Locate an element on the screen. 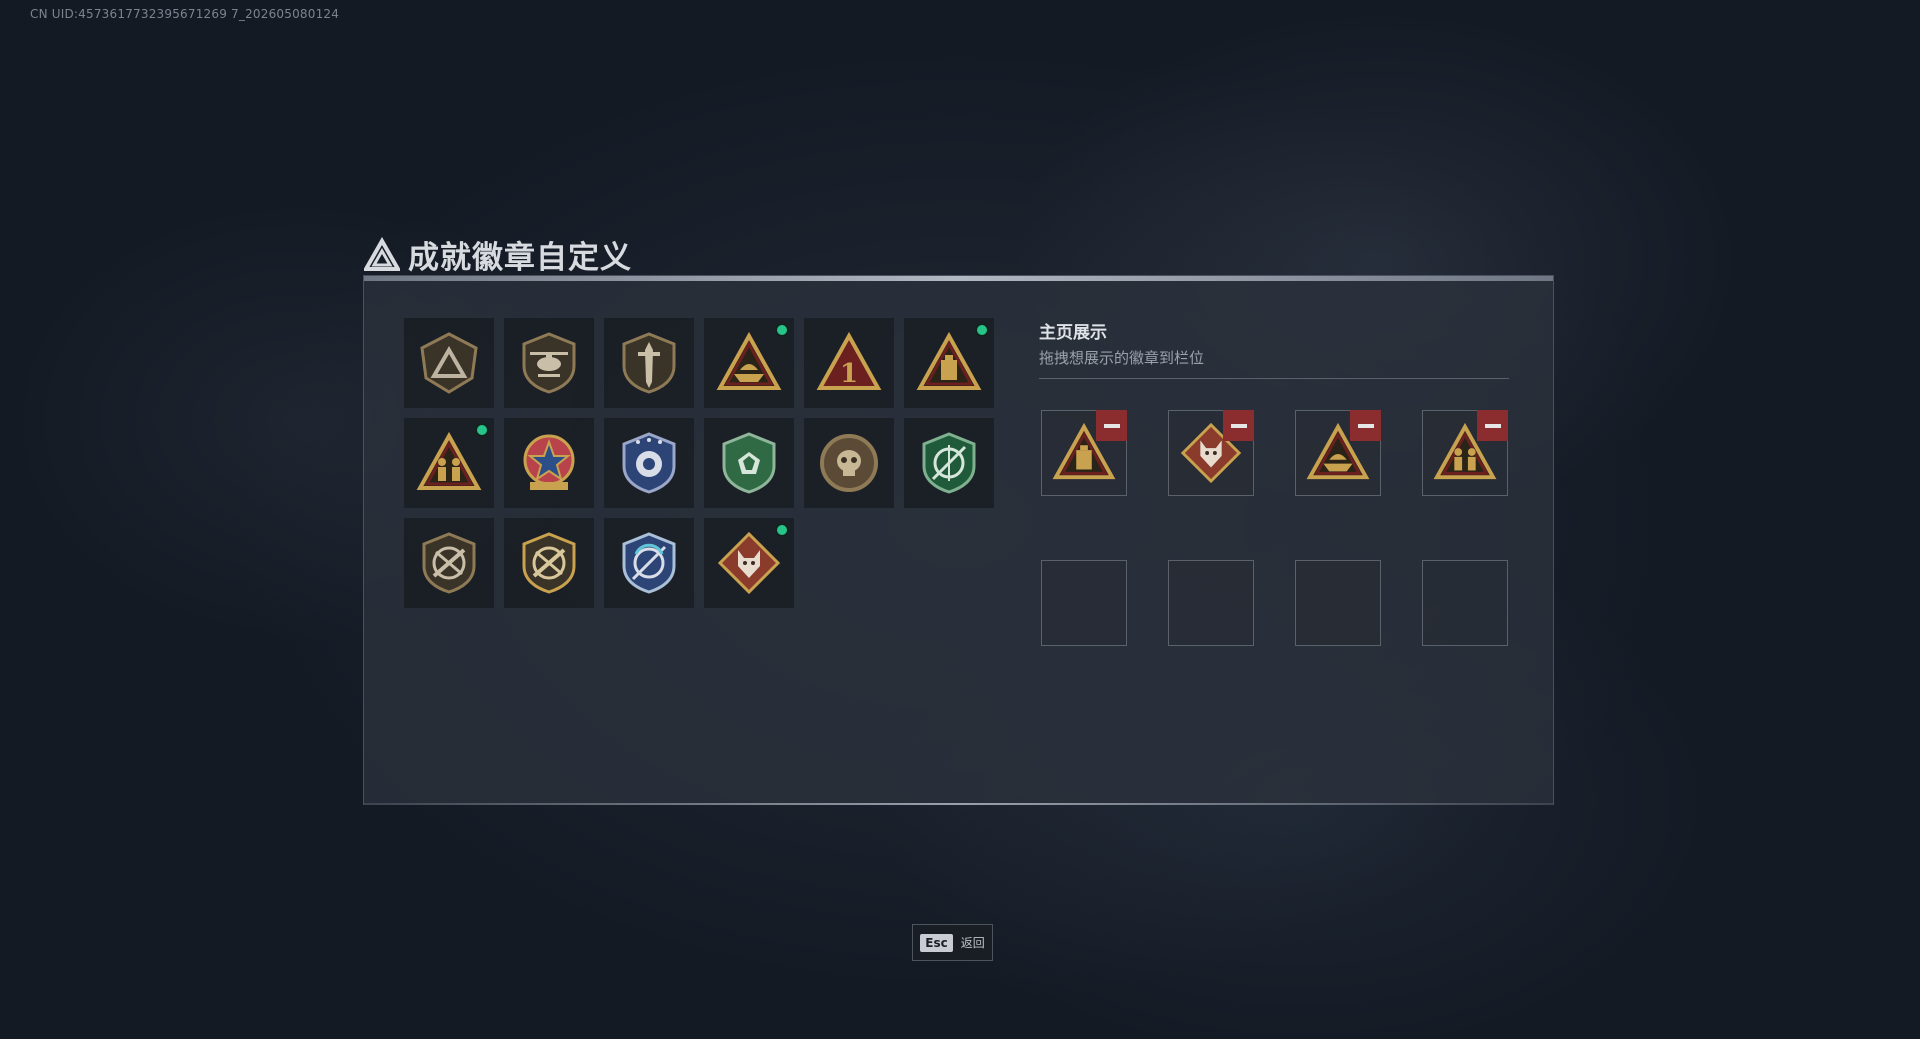 The image size is (1920, 1039). showcase-subtitle: 拖拽想展示的徽章到栏位 is located at coordinates (1122, 358).